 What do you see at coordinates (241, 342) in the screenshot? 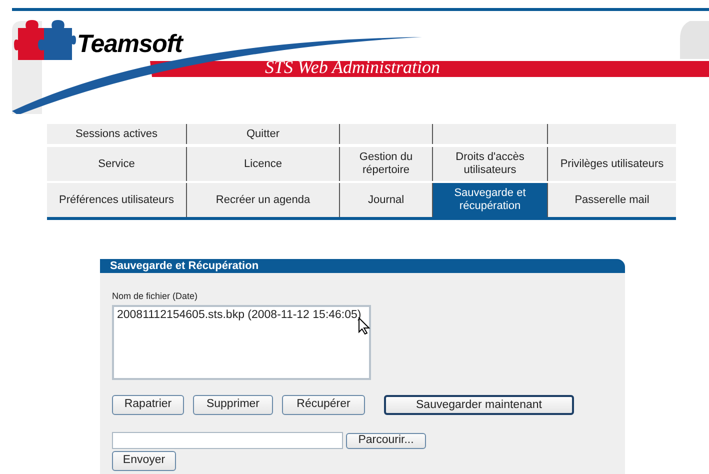
I see `file-list: 20081112154605.sts.bkp (2008-11-12 15:46:05)` at bounding box center [241, 342].